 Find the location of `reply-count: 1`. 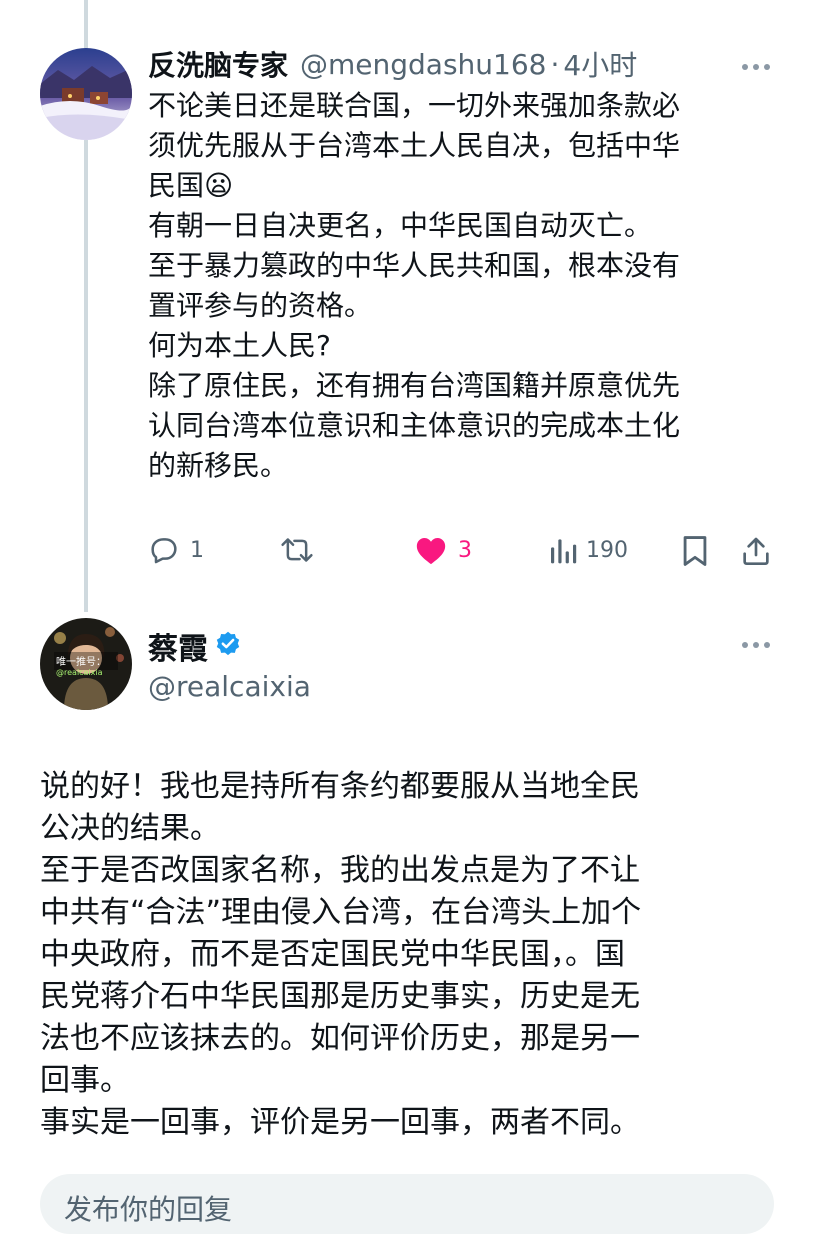

reply-count: 1 is located at coordinates (197, 550).